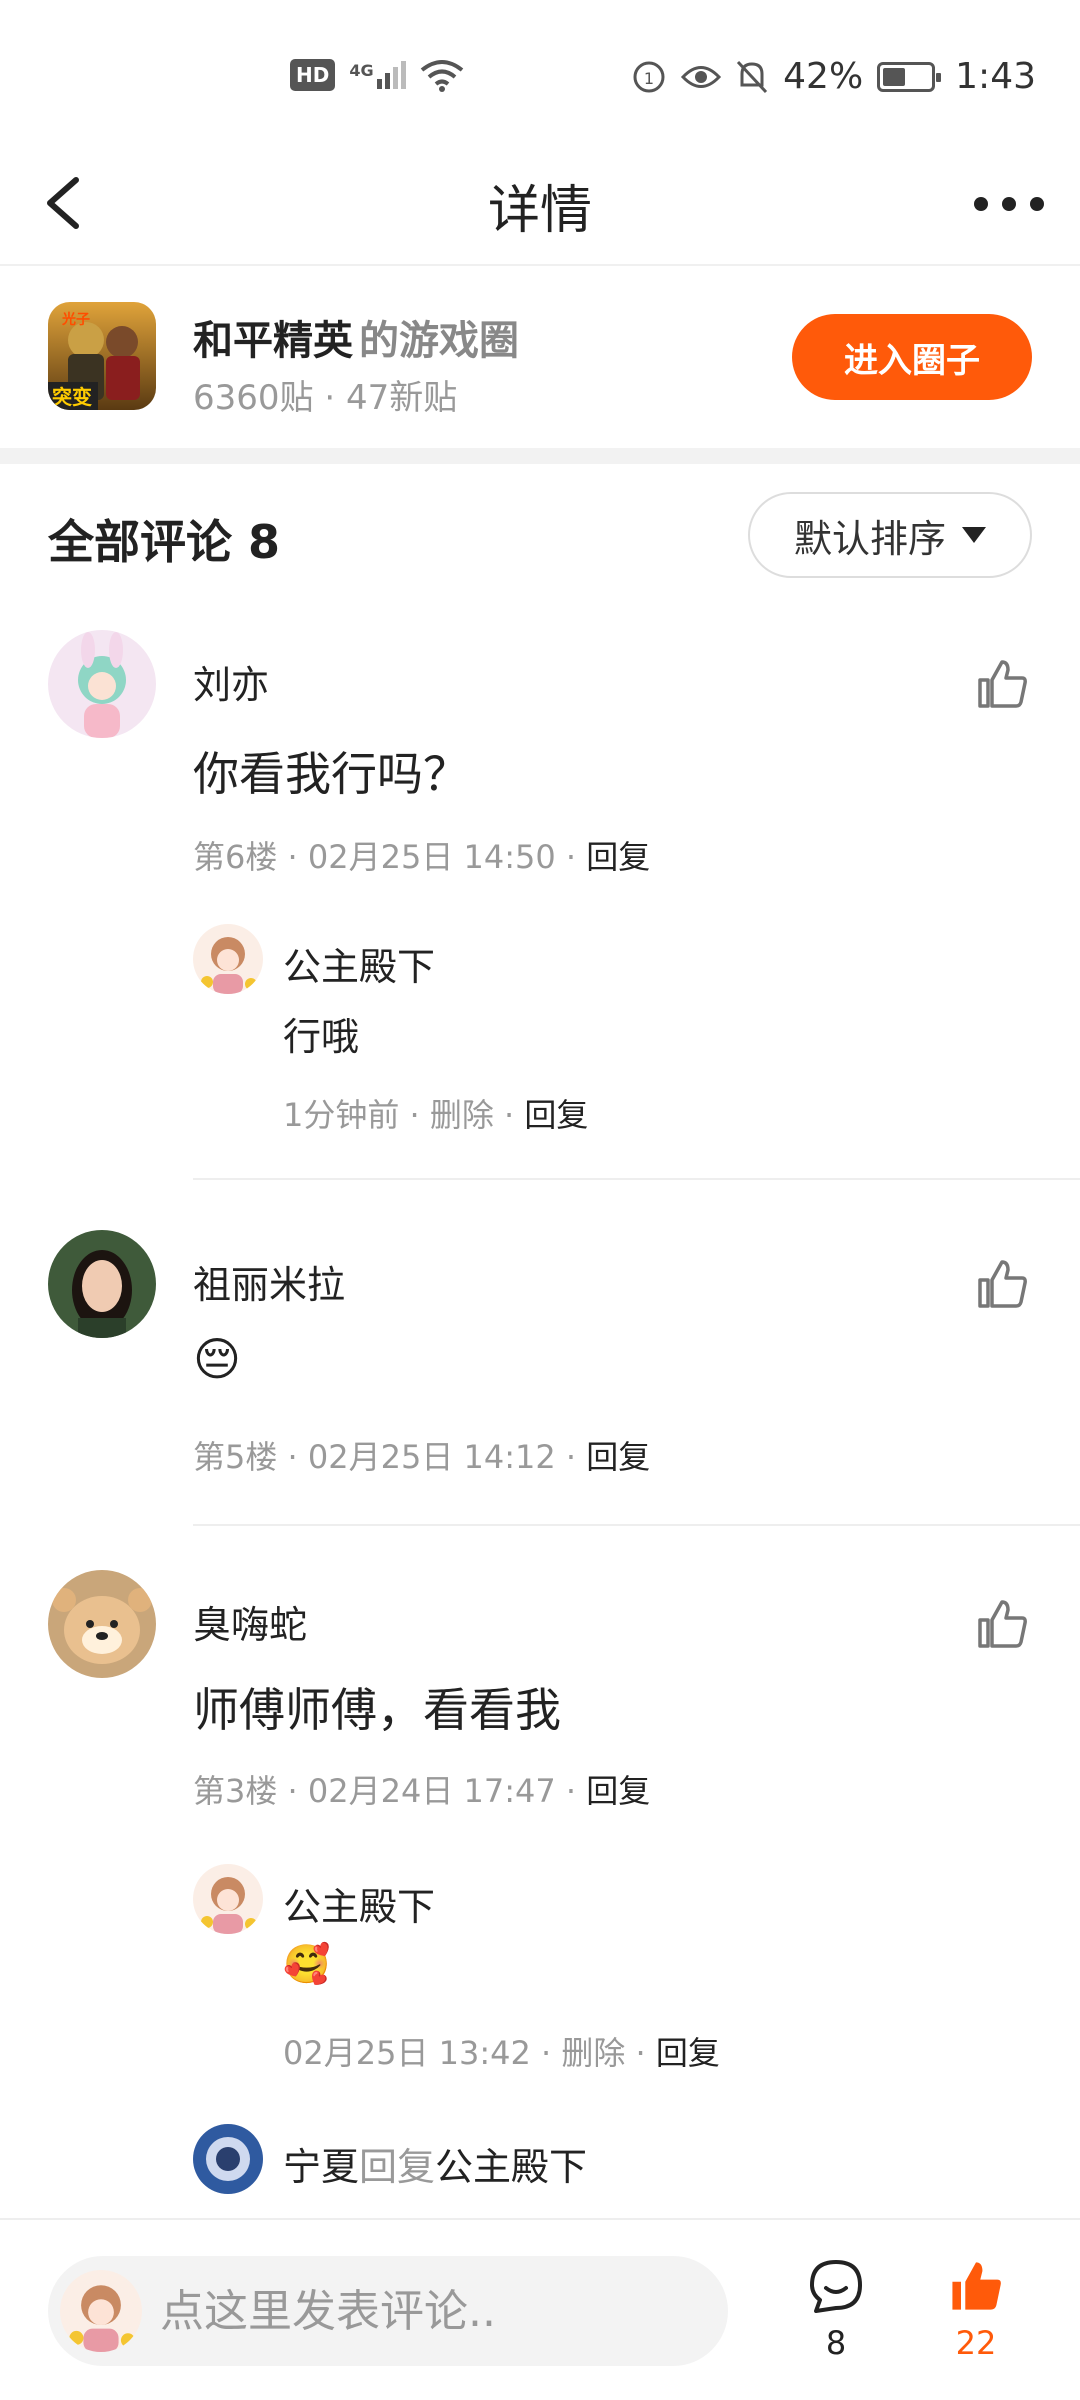 Image resolution: width=1080 pixels, height=2400 pixels. Describe the element at coordinates (995, 76) in the screenshot. I see `clock: 1:43` at that location.